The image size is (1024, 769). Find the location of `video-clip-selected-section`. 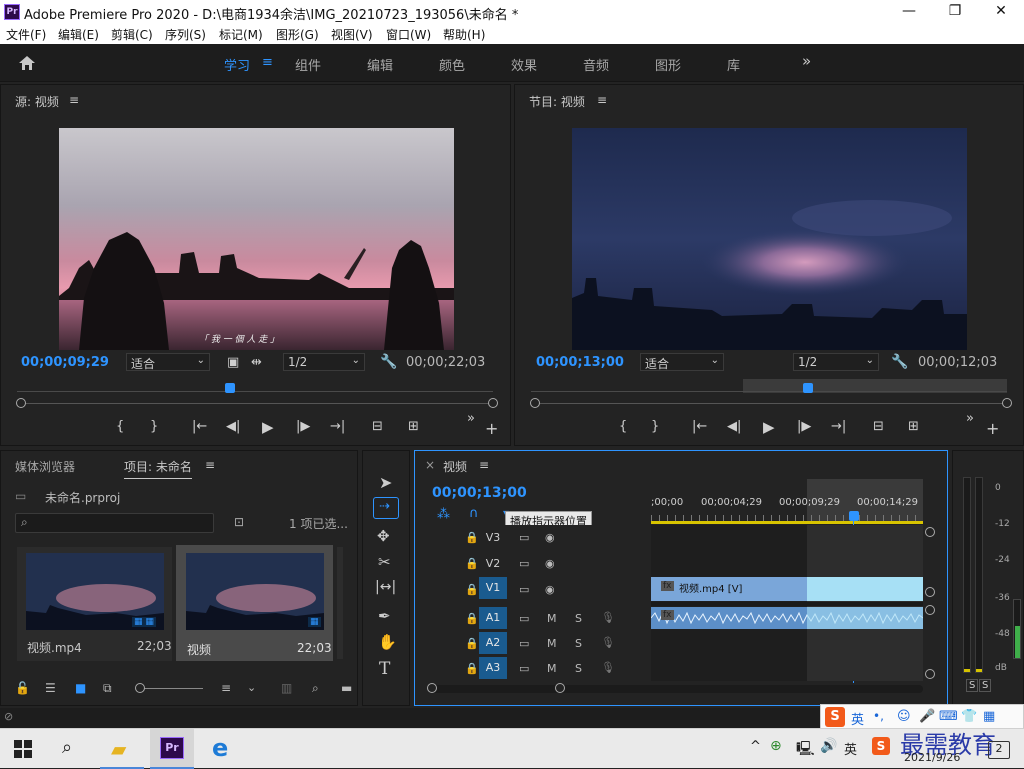

video-clip-selected-section is located at coordinates (865, 589).